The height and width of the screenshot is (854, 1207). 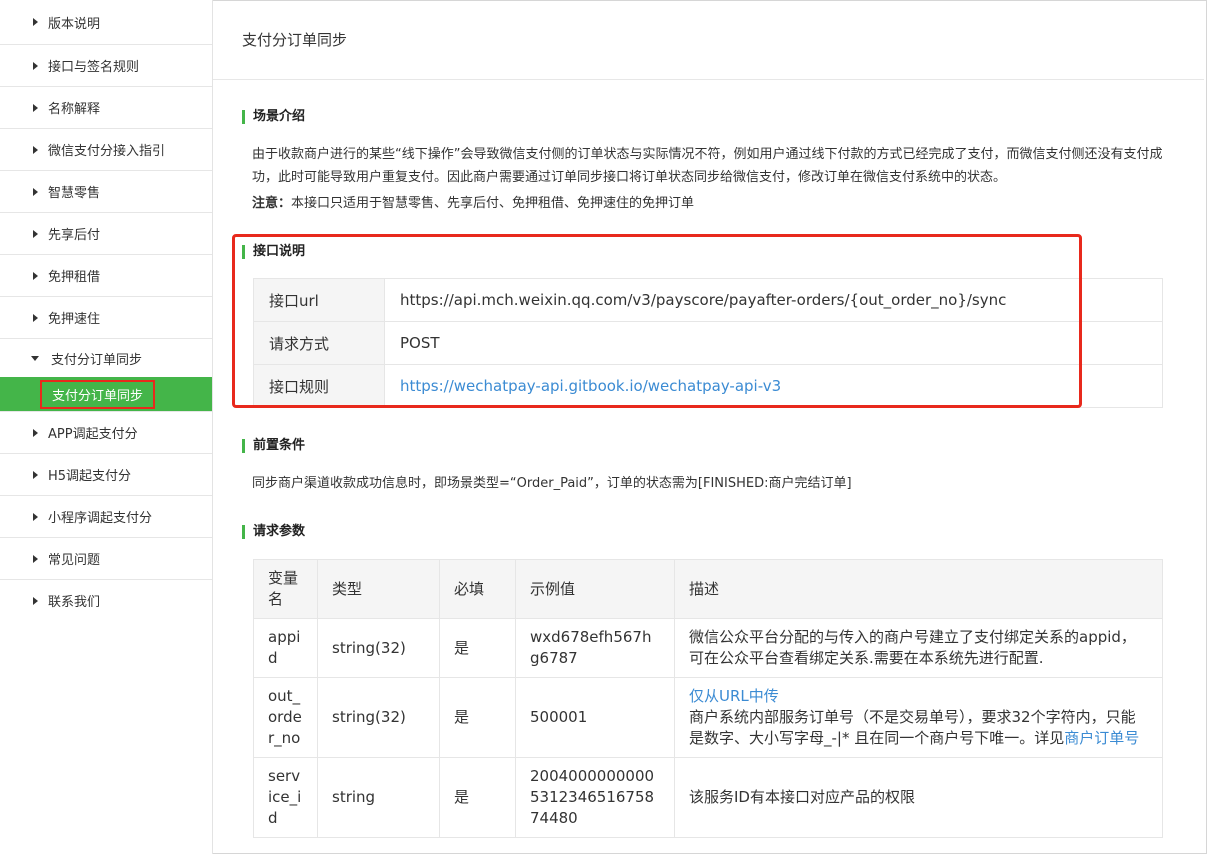 What do you see at coordinates (74, 560) in the screenshot?
I see `sidebar-item-label: 常见问题` at bounding box center [74, 560].